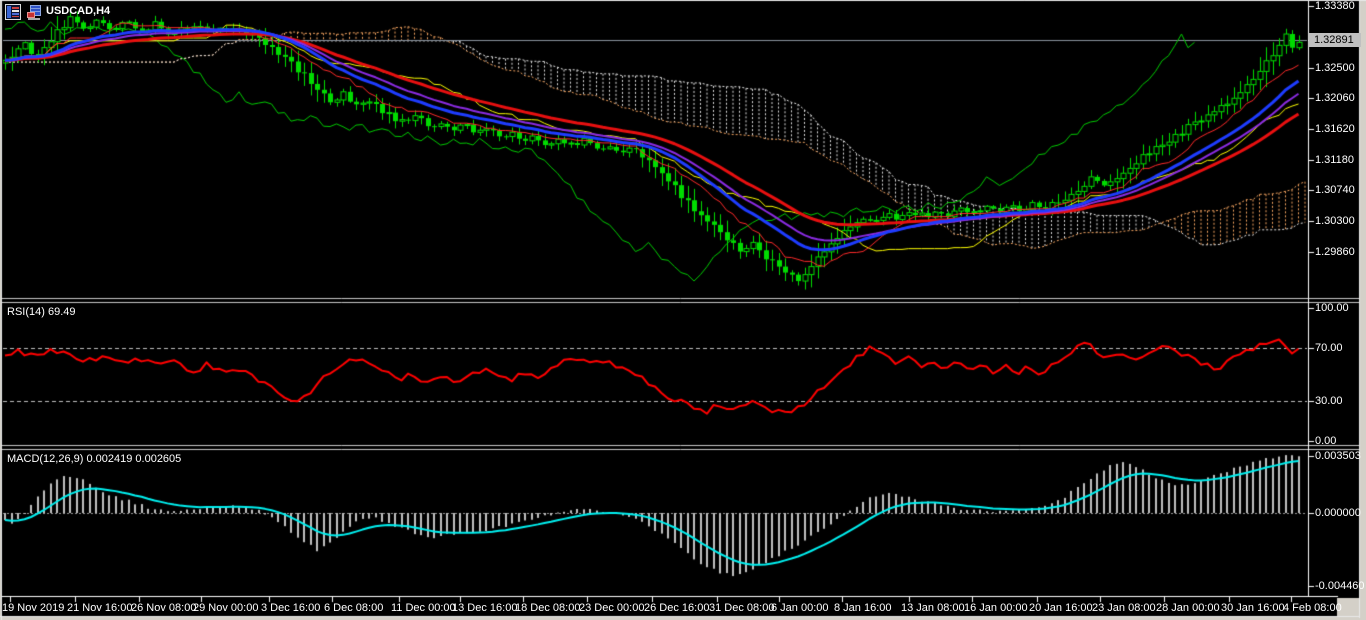 Image resolution: width=1366 pixels, height=620 pixels. What do you see at coordinates (354, 608) in the screenshot?
I see `time-axis-label: 6 Dec 08:00` at bounding box center [354, 608].